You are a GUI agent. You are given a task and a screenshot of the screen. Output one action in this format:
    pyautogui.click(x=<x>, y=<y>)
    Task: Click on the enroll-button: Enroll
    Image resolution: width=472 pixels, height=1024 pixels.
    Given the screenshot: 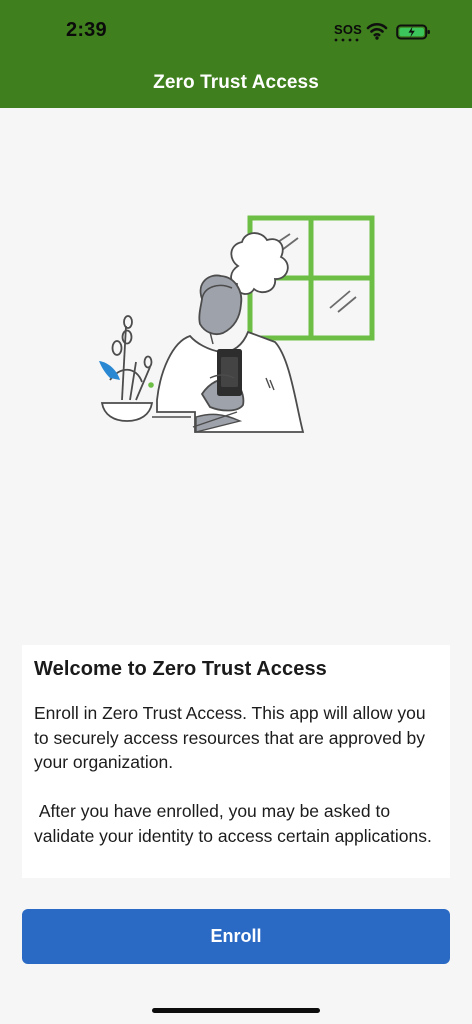 What is the action you would take?
    pyautogui.click(x=236, y=936)
    